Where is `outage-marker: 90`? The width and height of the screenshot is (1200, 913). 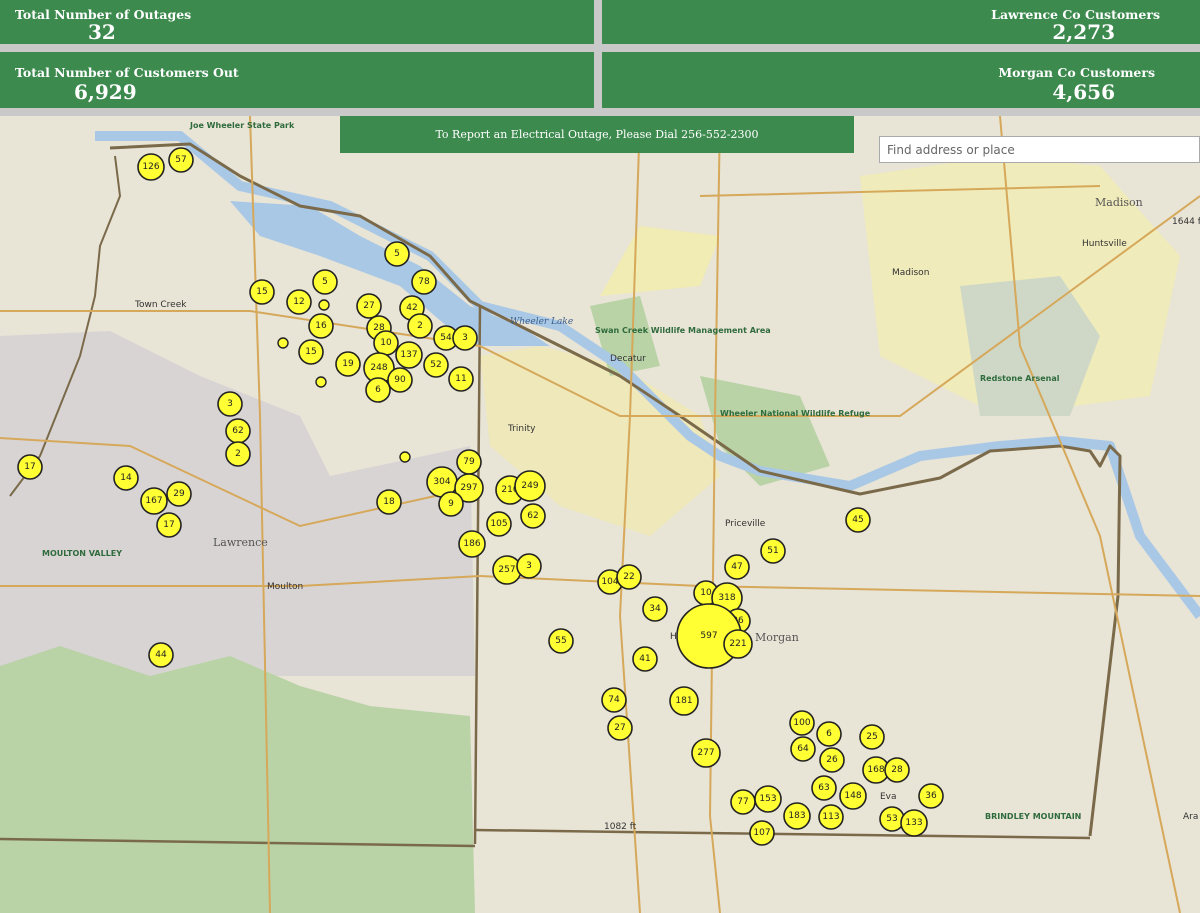 outage-marker: 90 is located at coordinates (400, 380).